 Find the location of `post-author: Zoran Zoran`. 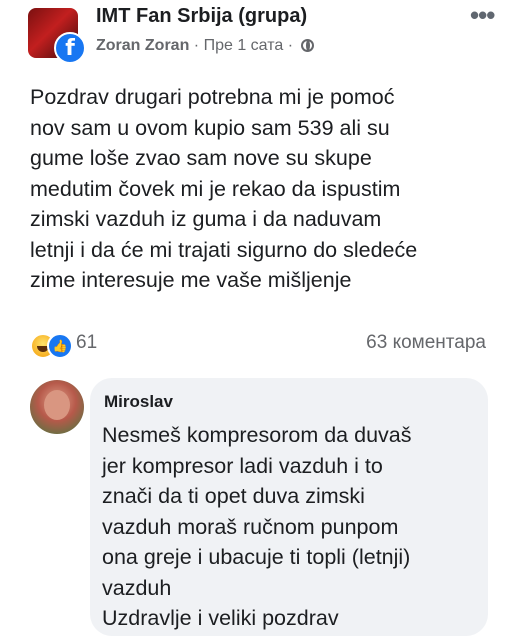

post-author: Zoran Zoran is located at coordinates (142, 45).